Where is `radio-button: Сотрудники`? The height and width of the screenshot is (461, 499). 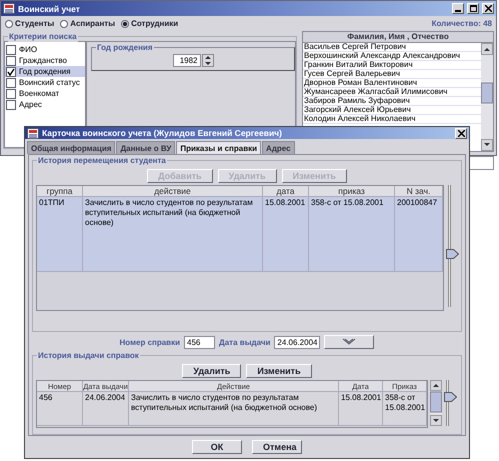 radio-button: Сотрудники is located at coordinates (149, 23).